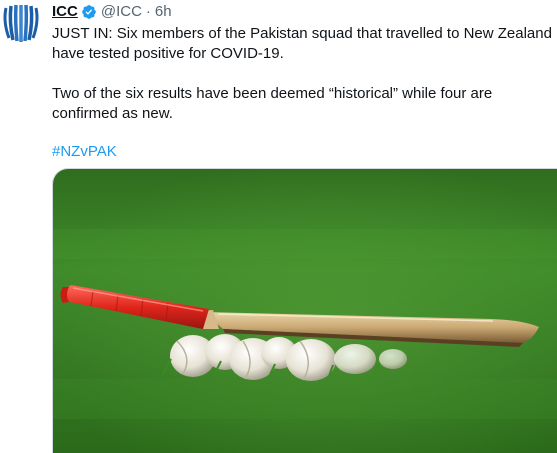 The image size is (557, 453). What do you see at coordinates (163, 12) in the screenshot?
I see `timestamp: 6h` at bounding box center [163, 12].